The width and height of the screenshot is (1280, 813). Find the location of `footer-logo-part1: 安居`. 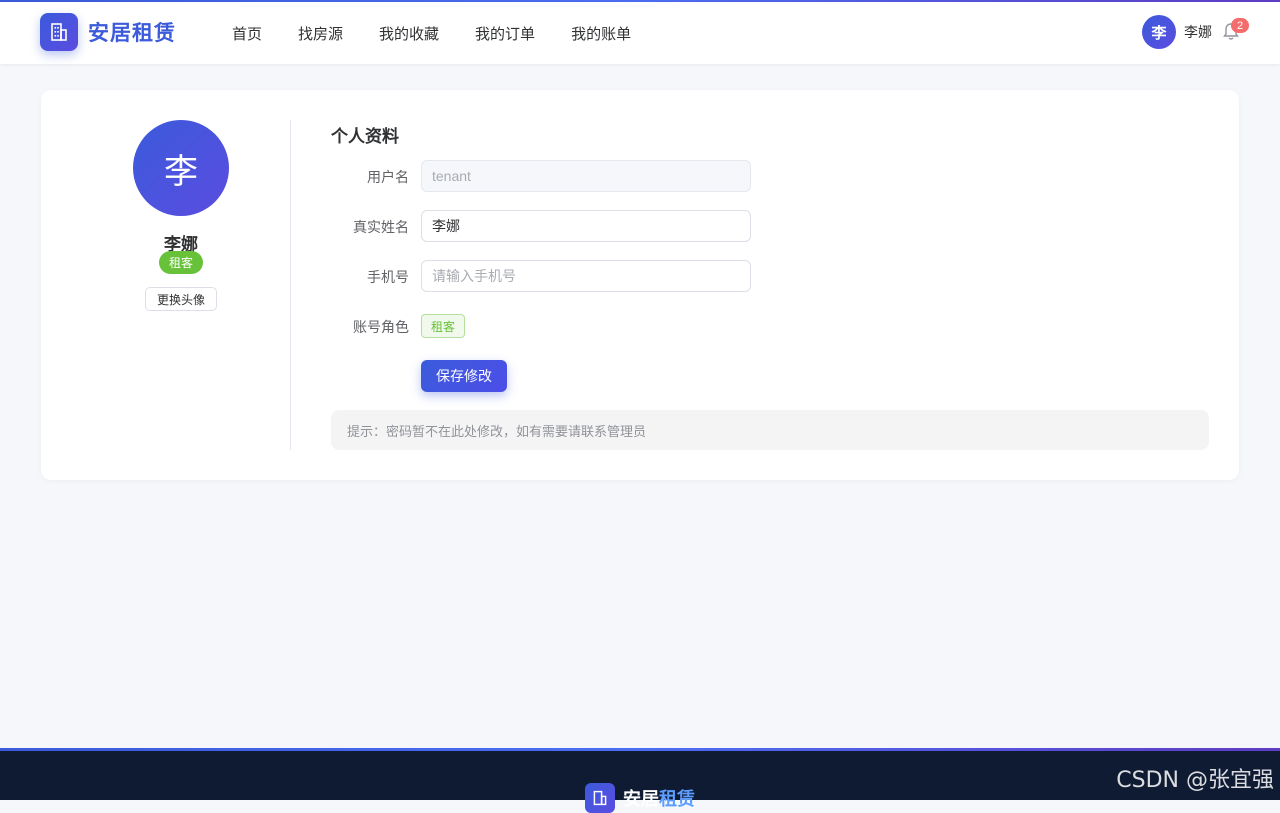

footer-logo-part1: 安居 is located at coordinates (641, 799).